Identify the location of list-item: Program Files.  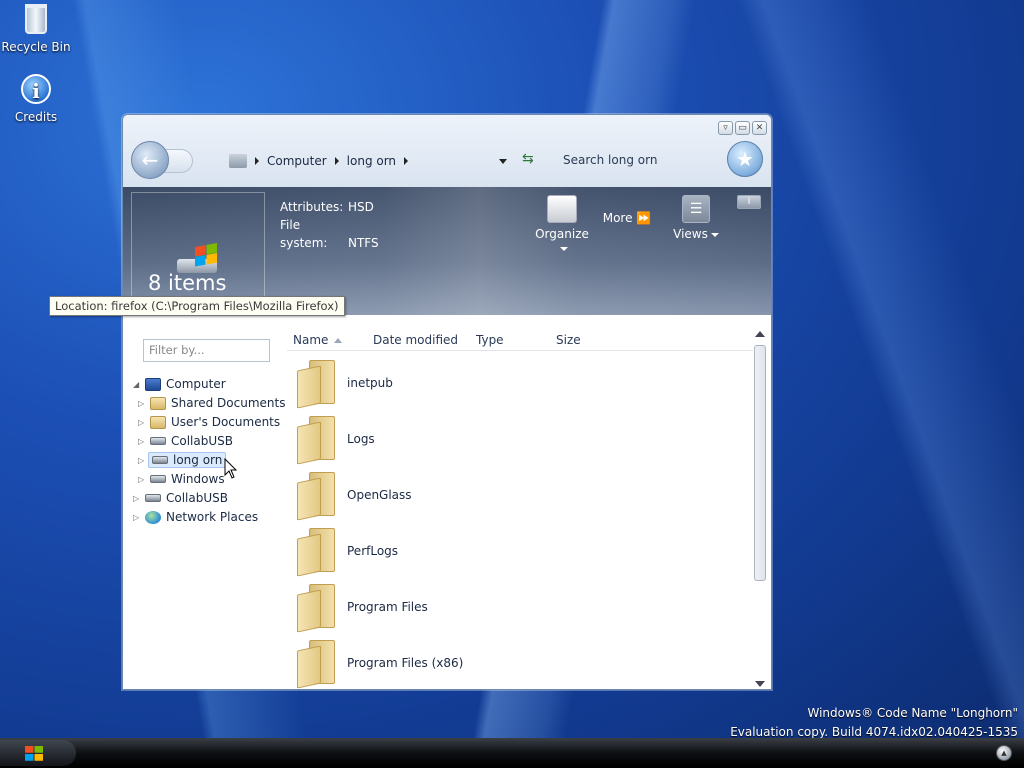
(361, 608).